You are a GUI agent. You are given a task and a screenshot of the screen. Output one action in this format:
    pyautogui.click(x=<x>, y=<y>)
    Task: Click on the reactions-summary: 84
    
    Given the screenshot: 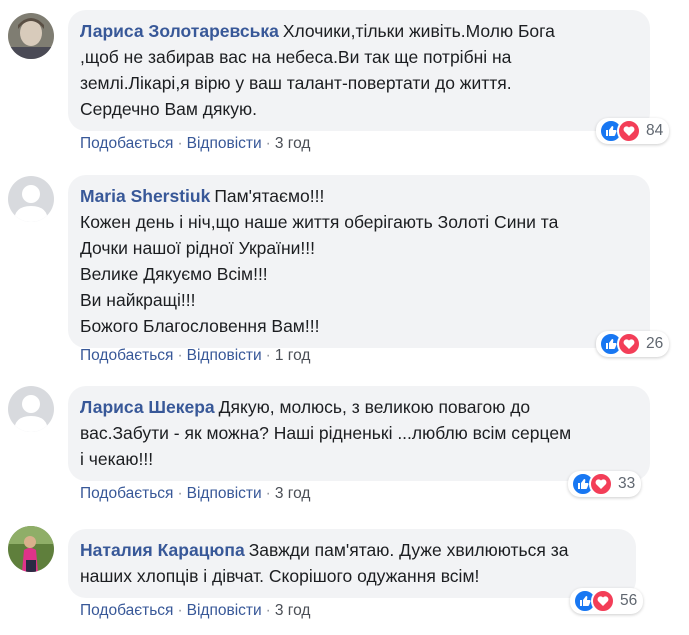 What is the action you would take?
    pyautogui.click(x=633, y=131)
    